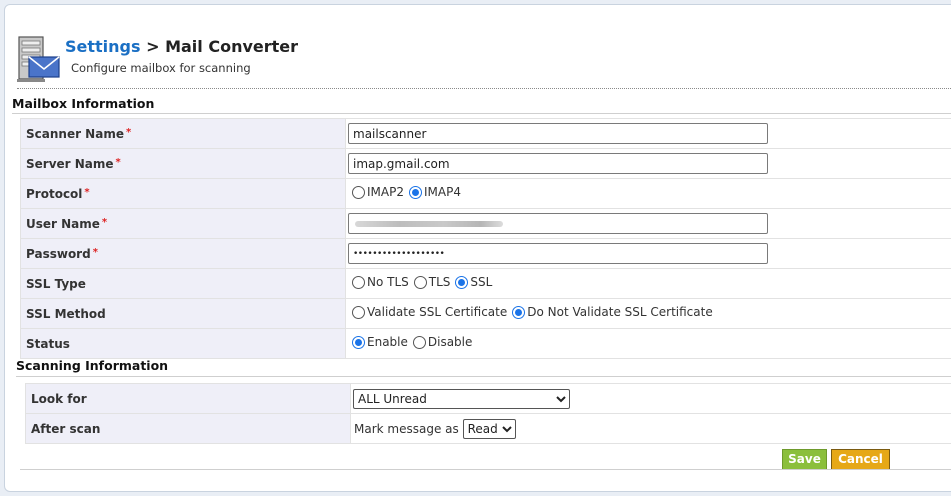 The image size is (951, 496). Describe the element at coordinates (358, 192) in the screenshot. I see `protocol-imap2-radio` at that location.